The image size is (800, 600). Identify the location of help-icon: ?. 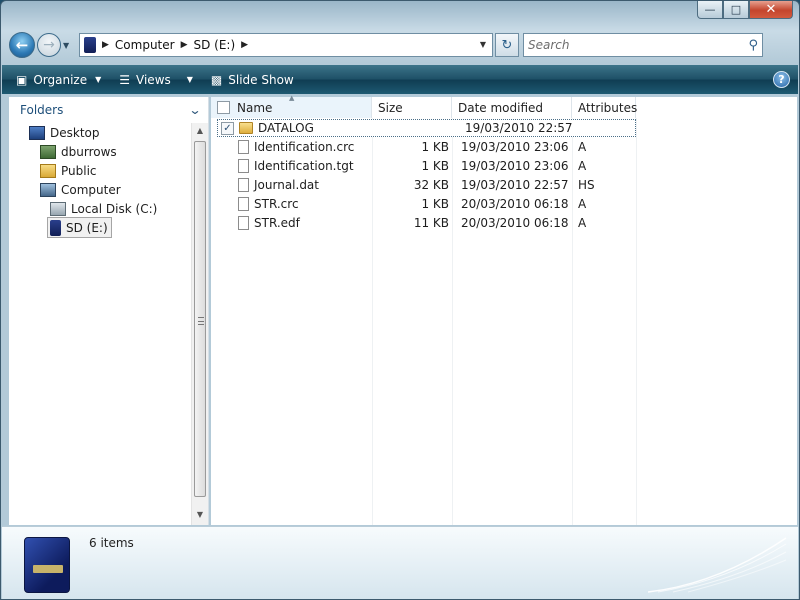
(781, 79).